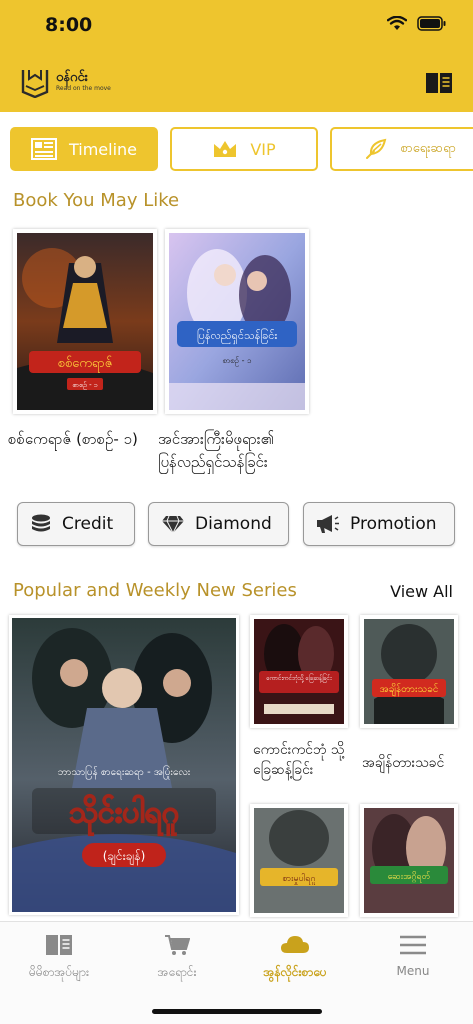  I want to click on logo-name: ဝန်ဂင်း, so click(72, 77).